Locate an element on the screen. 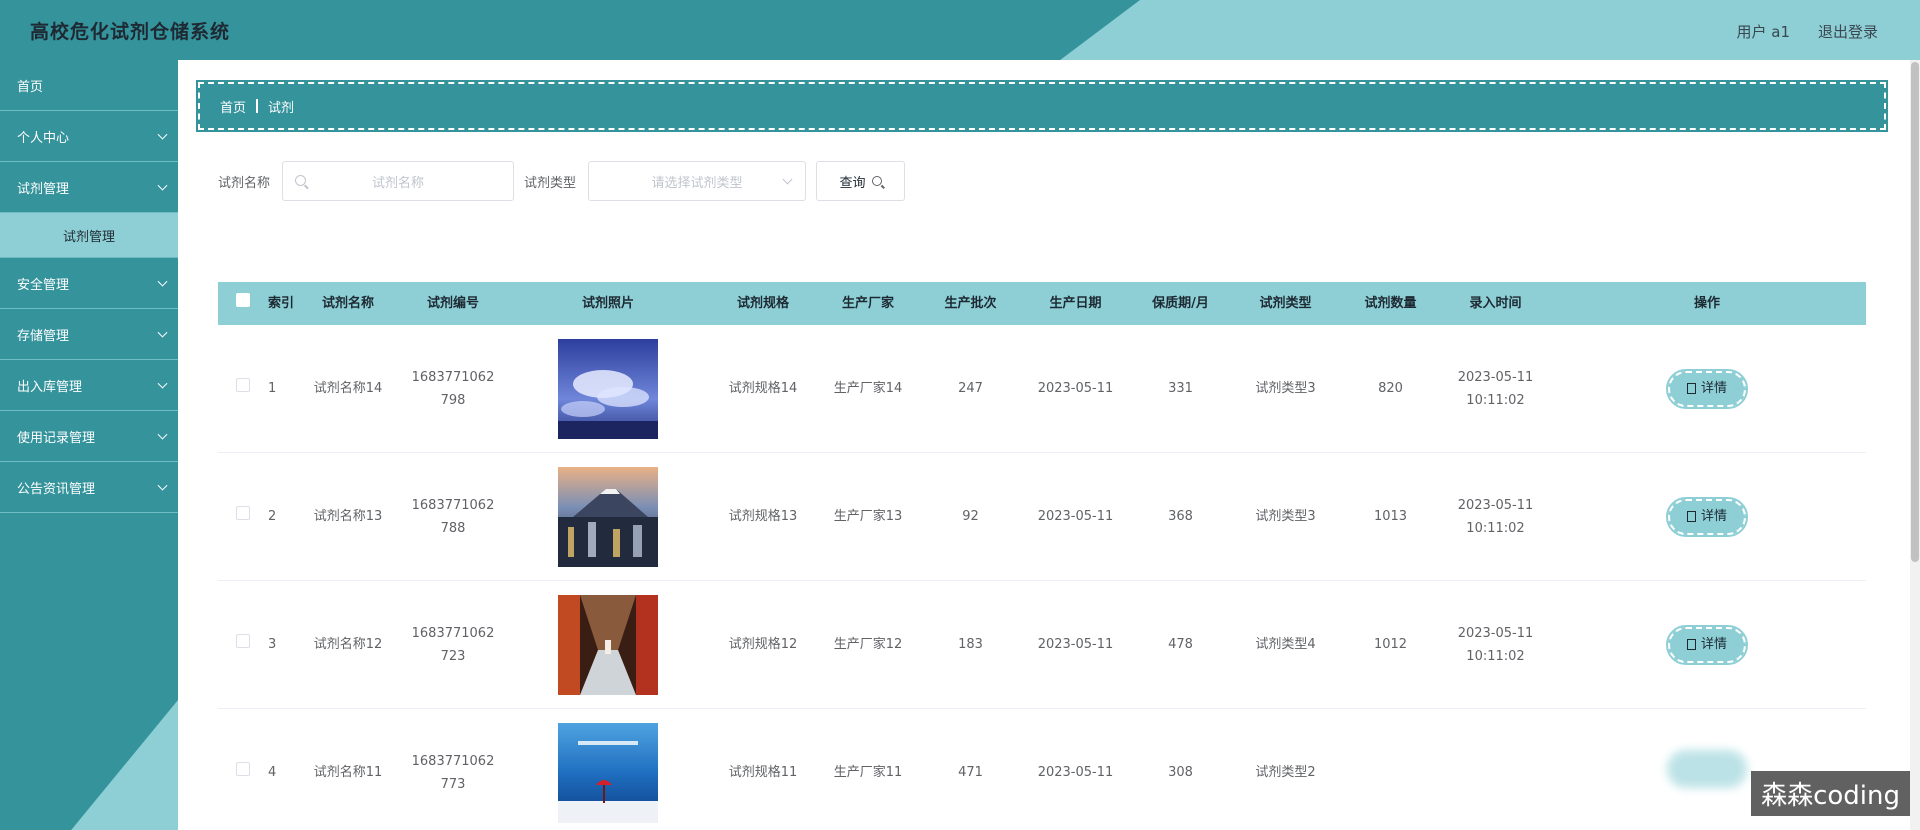  reagent-name-input: 试剂名称 is located at coordinates (398, 181).